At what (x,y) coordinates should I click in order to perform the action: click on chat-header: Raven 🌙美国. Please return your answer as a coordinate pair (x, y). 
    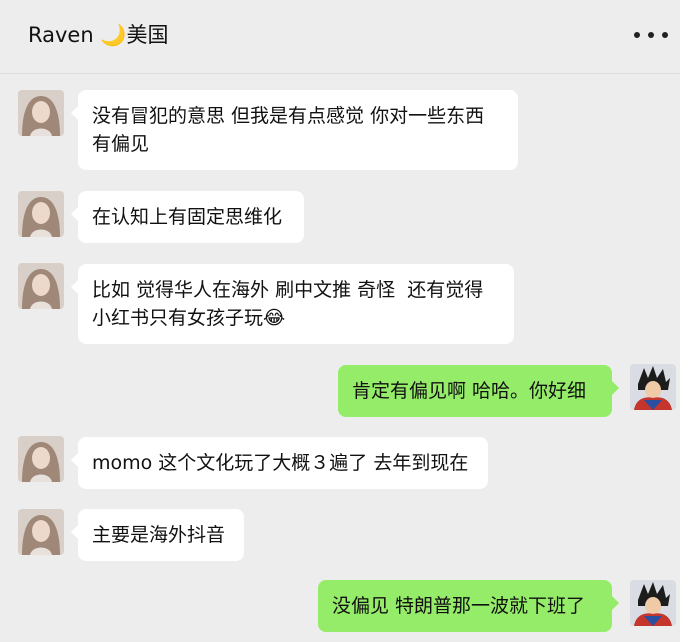
    Looking at the image, I should click on (340, 37).